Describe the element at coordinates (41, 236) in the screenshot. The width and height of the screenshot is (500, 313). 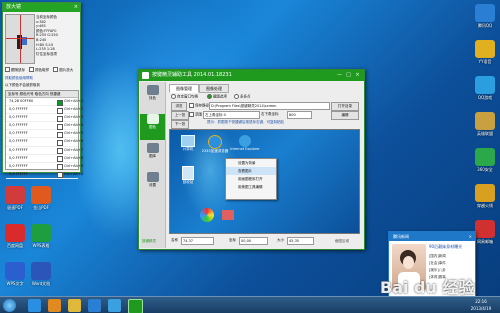
I see `desktop-icon-4: WPS表格` at that location.